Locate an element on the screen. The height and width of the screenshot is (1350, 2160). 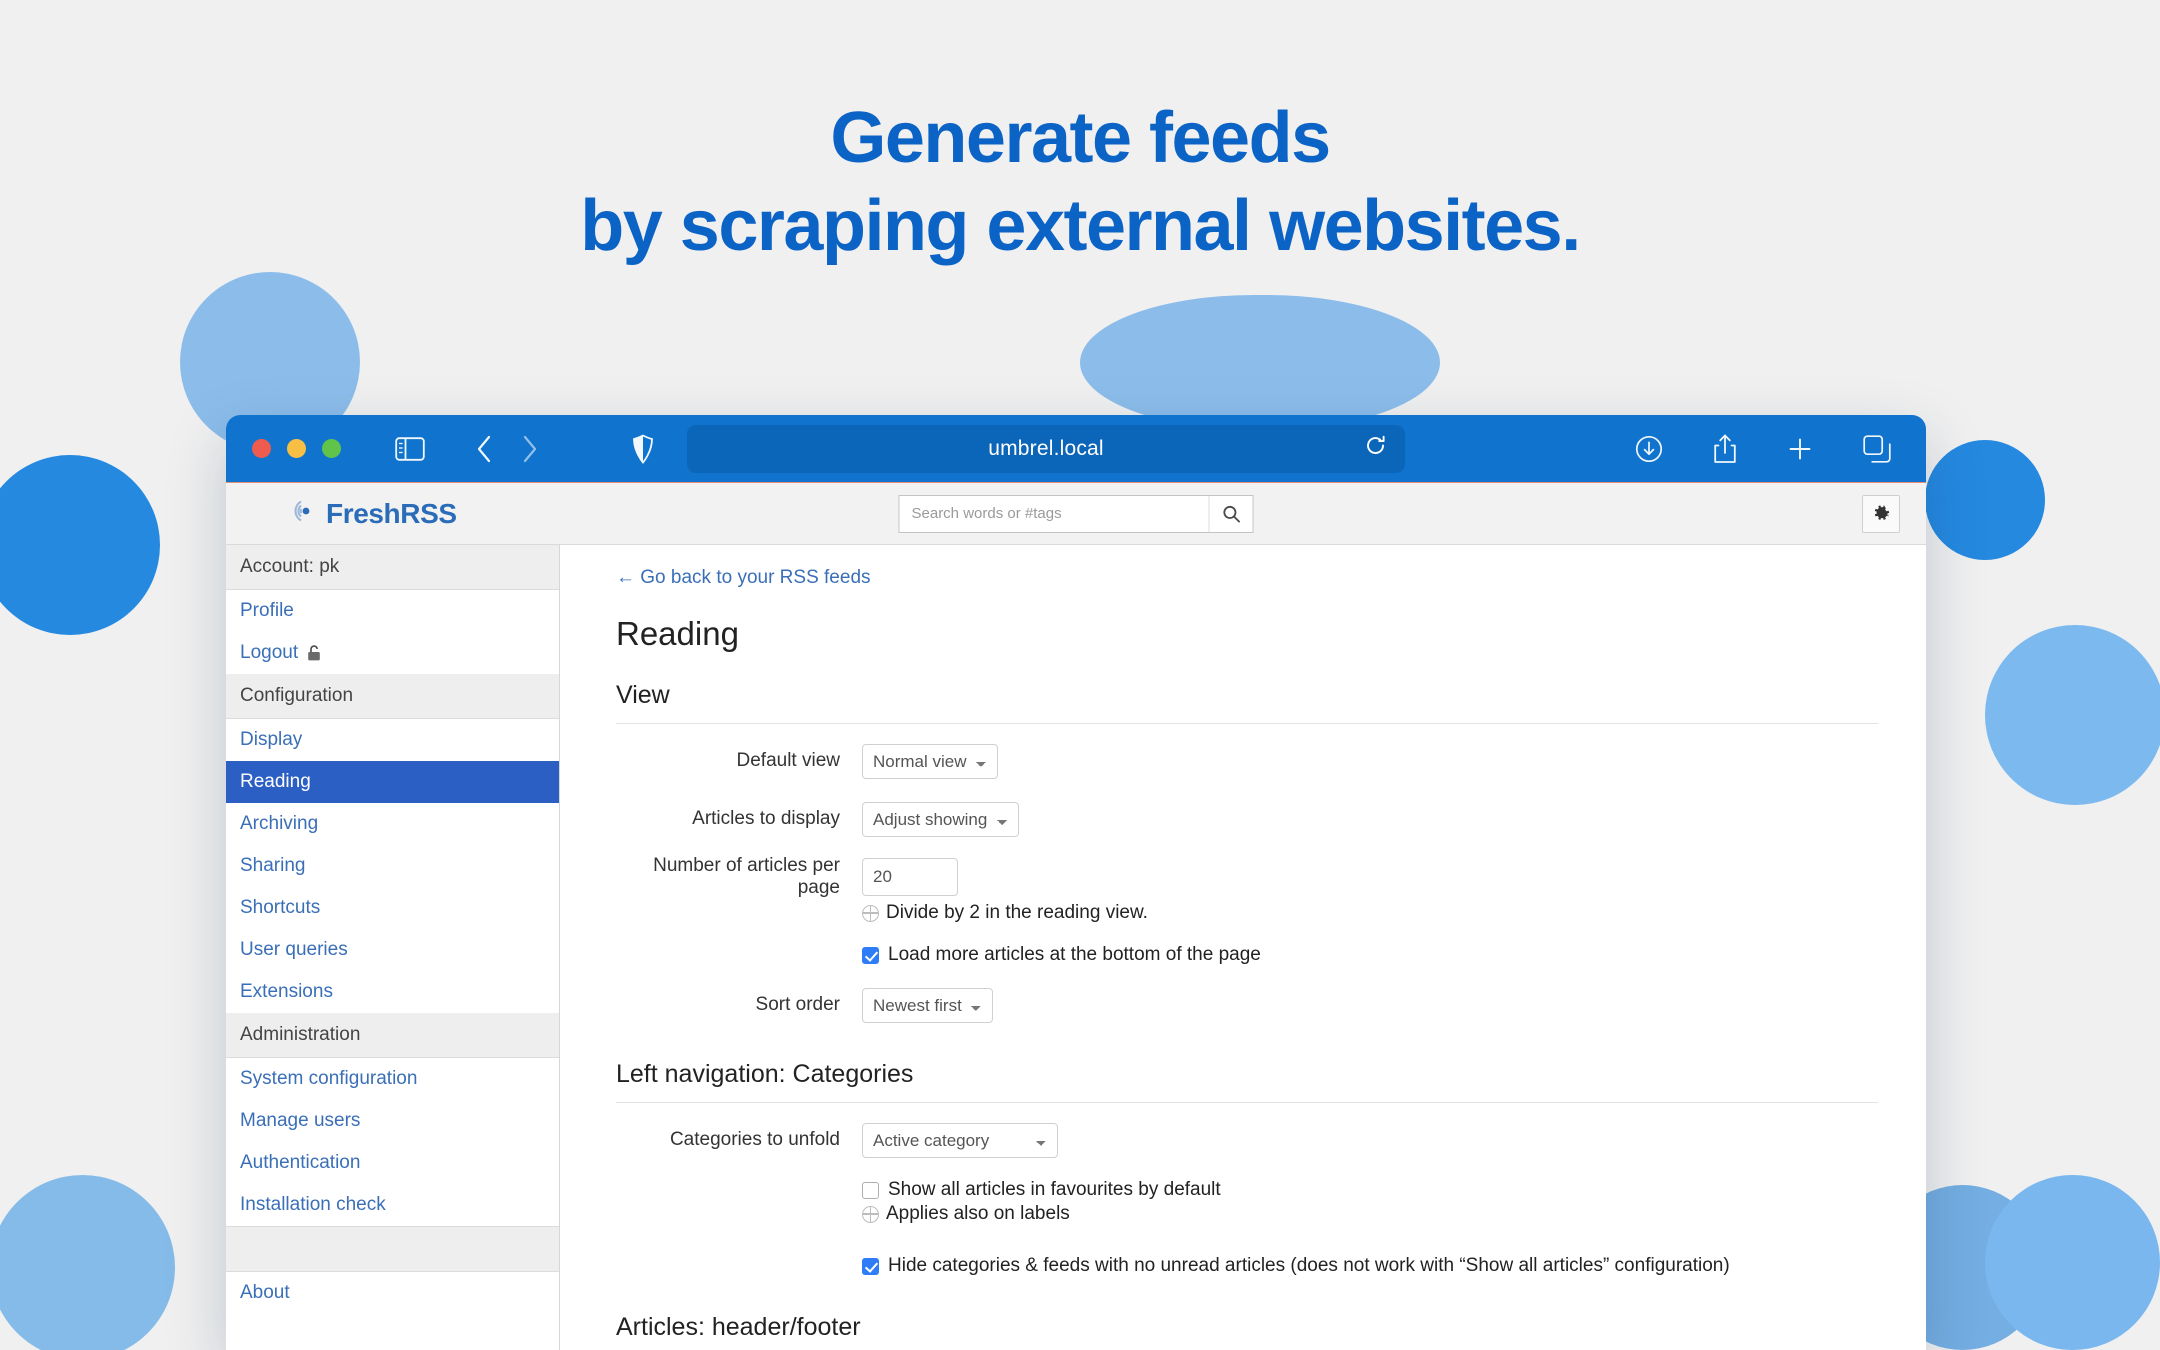
sort-order-select: Newest first is located at coordinates (927, 1005).